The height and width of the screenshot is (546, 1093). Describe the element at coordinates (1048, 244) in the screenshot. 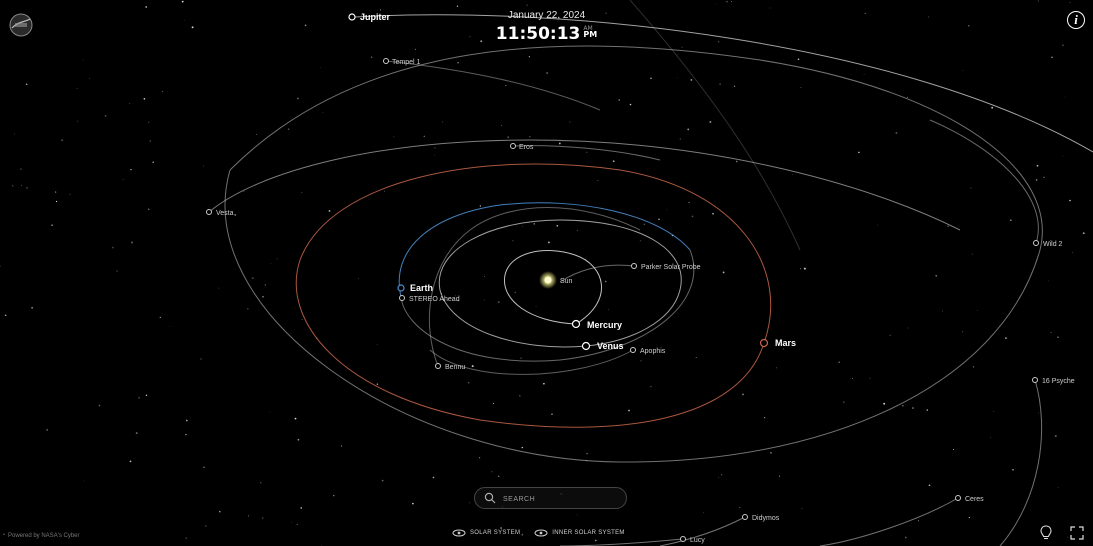

I see `object-wild2: Wild 2` at that location.